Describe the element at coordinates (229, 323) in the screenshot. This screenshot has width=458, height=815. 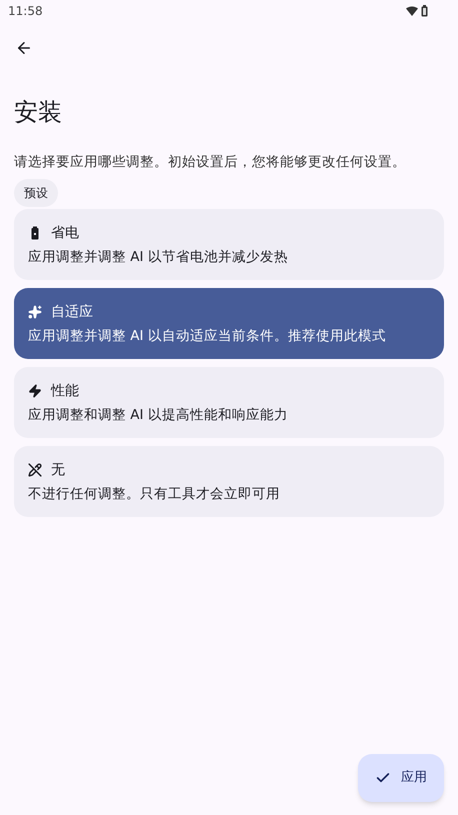
I see `option-card: 自适应 应用调整并调整 AI 以自动适应当前条件。推荐使用此模式` at that location.